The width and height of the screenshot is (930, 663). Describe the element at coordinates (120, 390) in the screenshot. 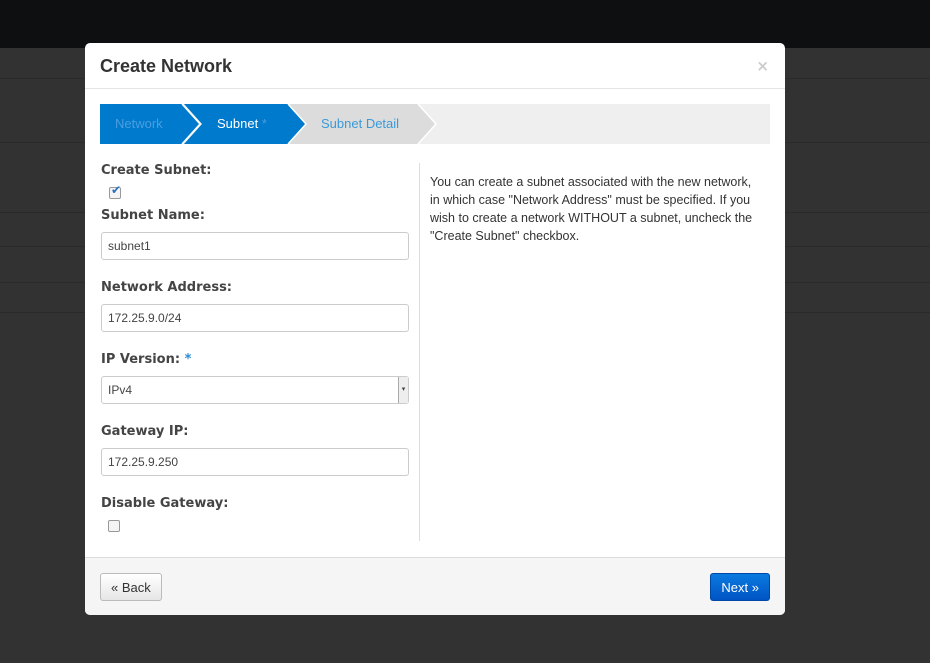

I see `ip-version-value: IPv4` at that location.